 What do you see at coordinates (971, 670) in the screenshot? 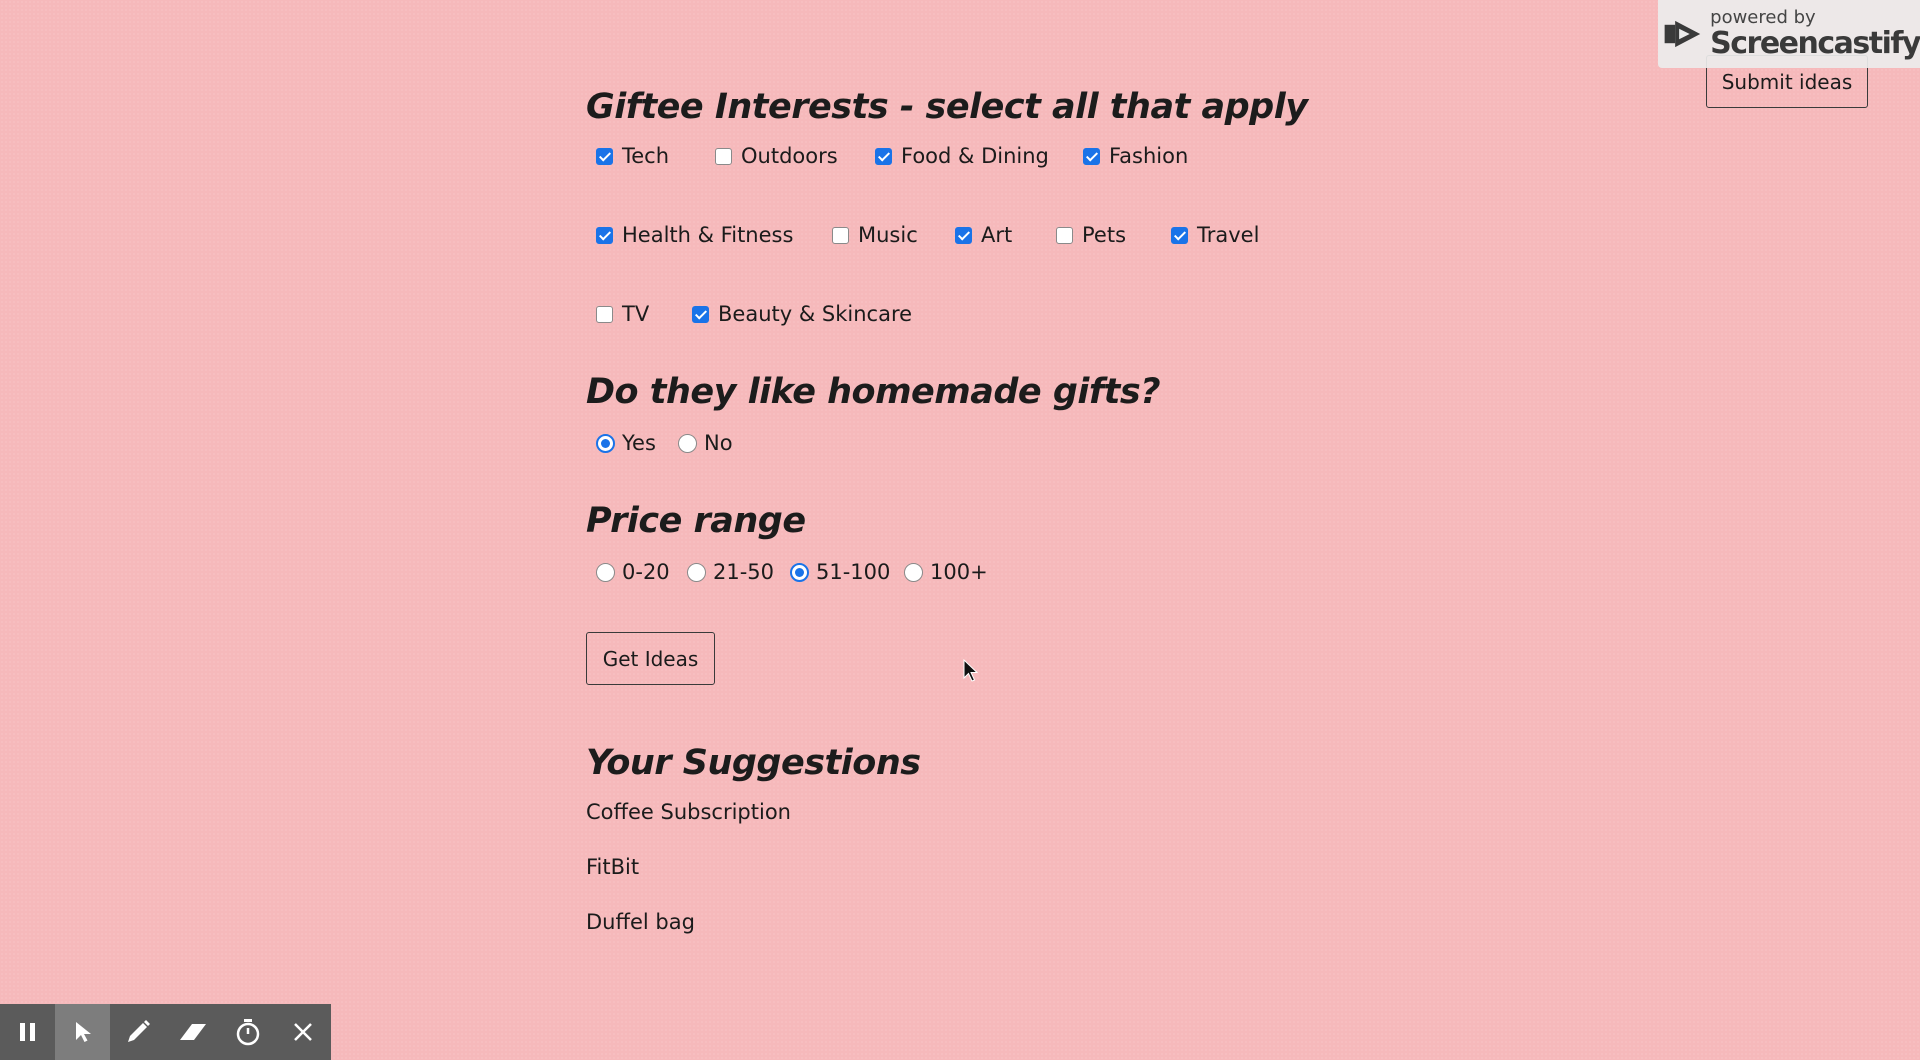
I see `mouse-cursor-icon` at bounding box center [971, 670].